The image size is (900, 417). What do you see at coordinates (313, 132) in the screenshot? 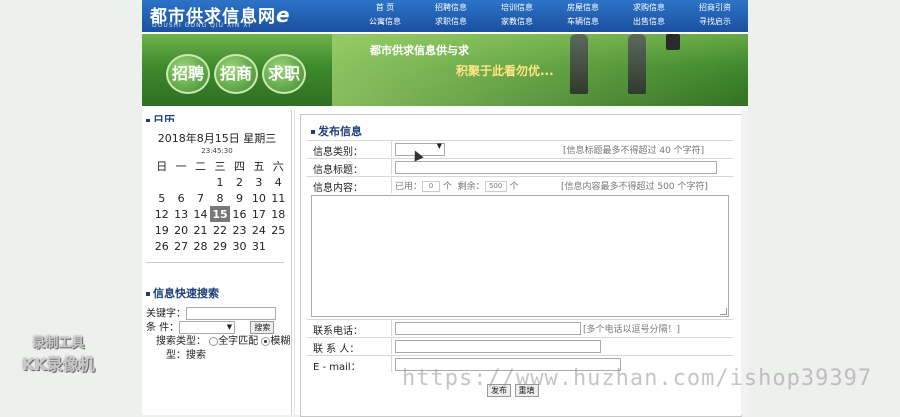
I see `bullet-icon` at bounding box center [313, 132].